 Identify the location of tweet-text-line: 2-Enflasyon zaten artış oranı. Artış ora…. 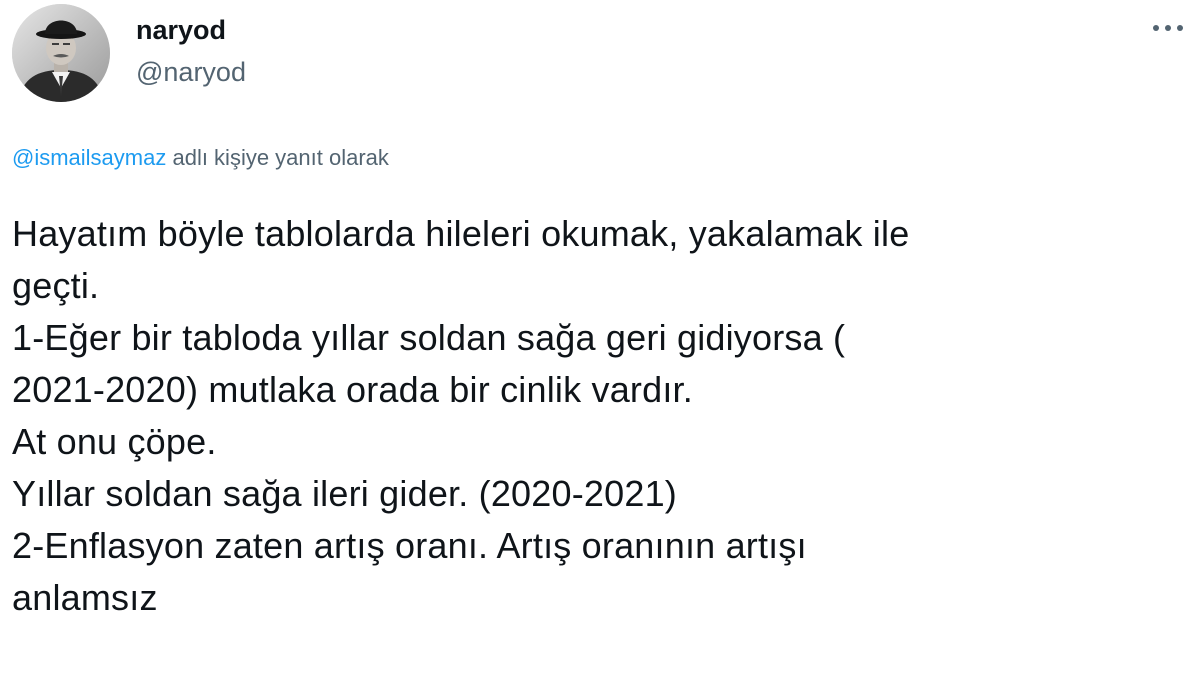
(409, 545).